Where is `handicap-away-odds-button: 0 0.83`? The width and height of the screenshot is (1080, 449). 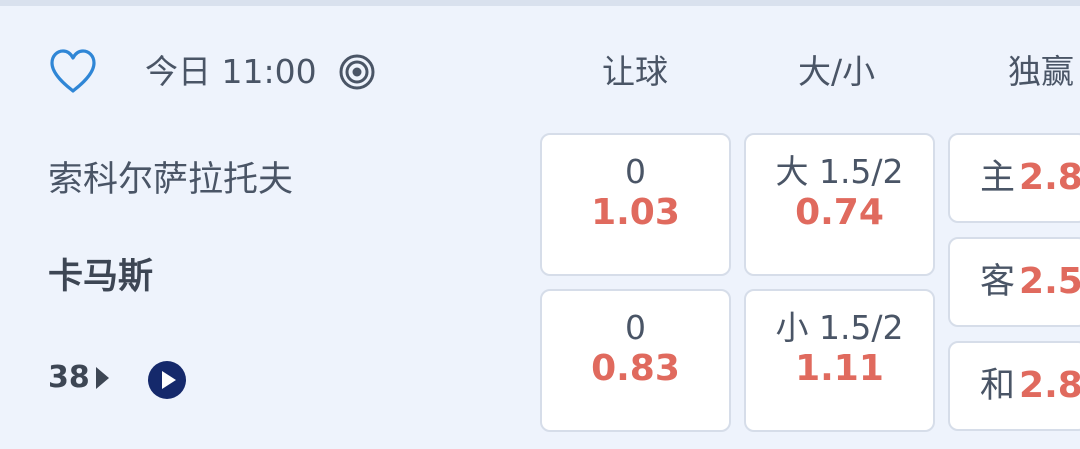
handicap-away-odds-button: 0 0.83 is located at coordinates (635, 360).